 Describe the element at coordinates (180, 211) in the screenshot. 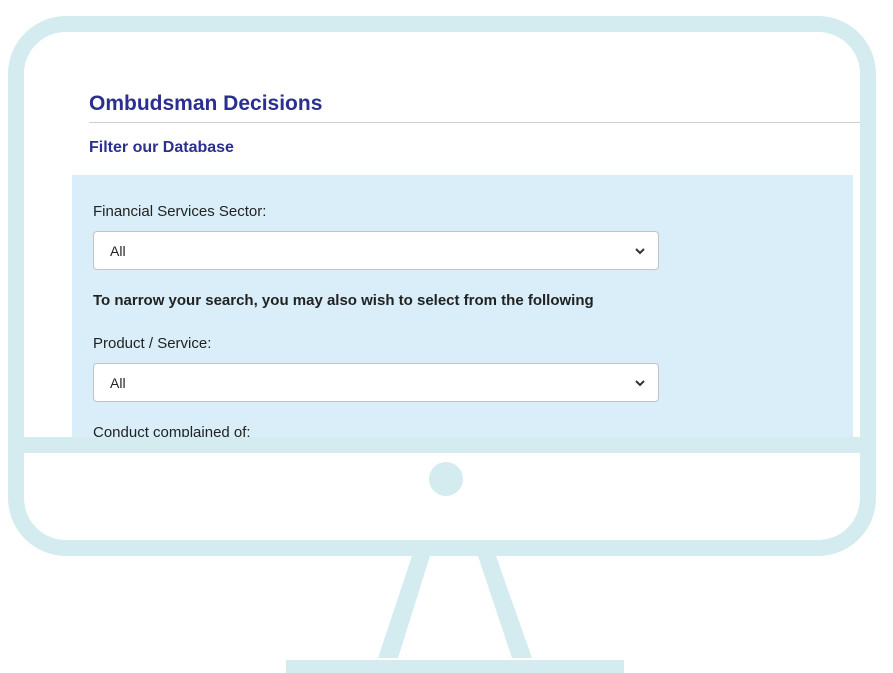

I see `sector-label: Financial Services Sector:` at that location.